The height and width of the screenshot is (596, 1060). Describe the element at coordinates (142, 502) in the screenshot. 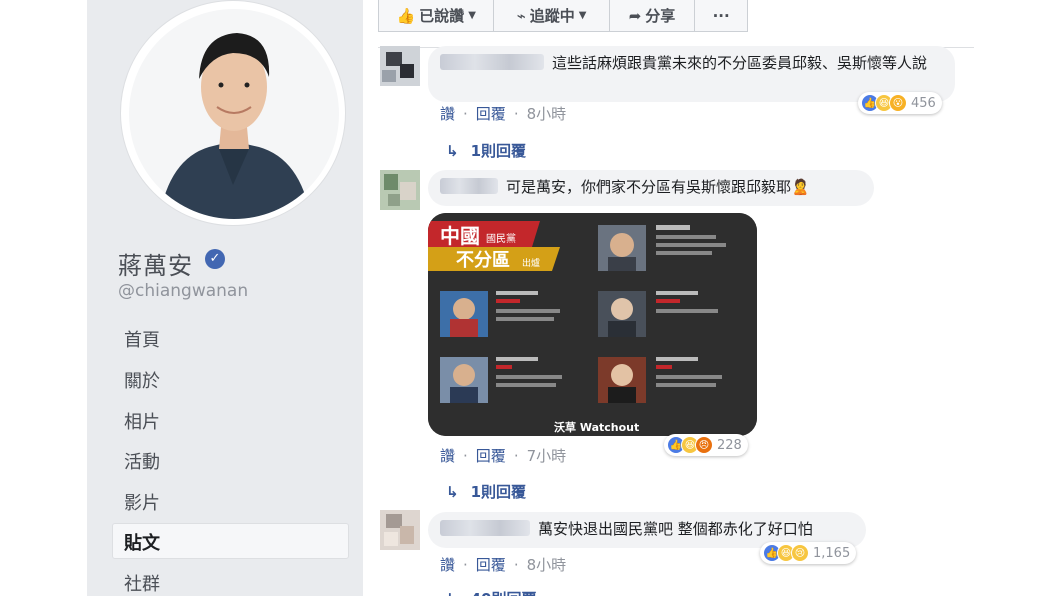

I see `nav-item-videos: 影片` at that location.